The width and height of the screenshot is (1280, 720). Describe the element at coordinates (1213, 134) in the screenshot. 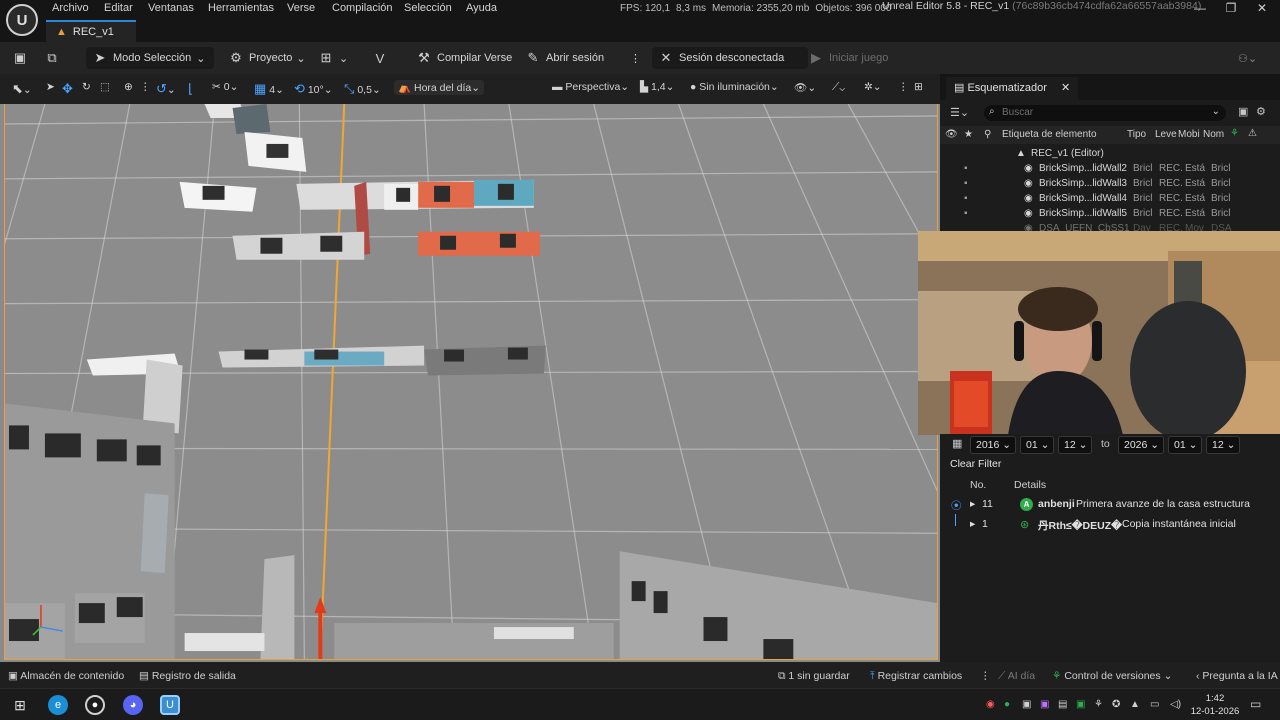

I see `column-name: Nom` at that location.